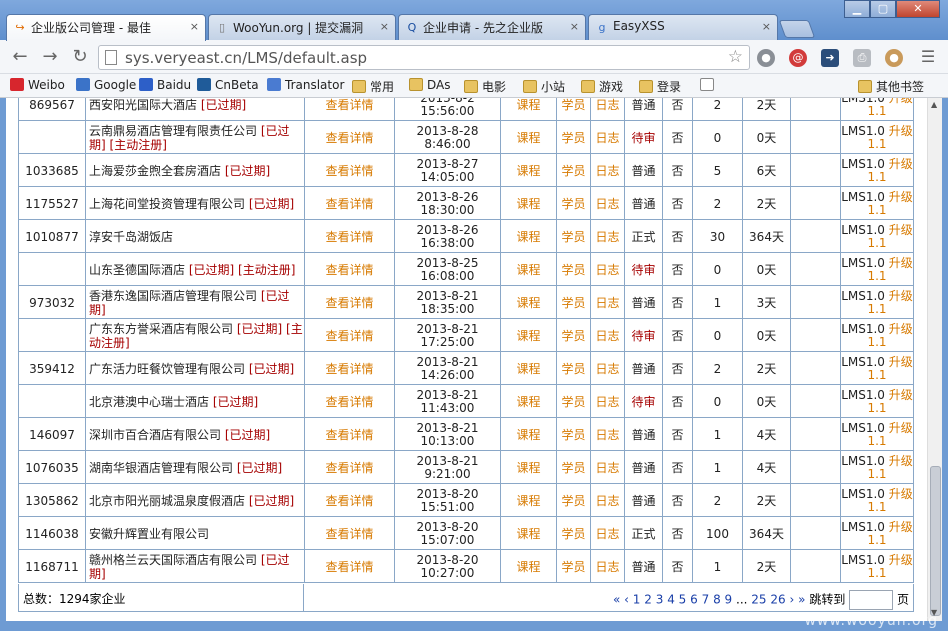 The width and height of the screenshot is (948, 631). I want to click on browser-tab: Q 企业申请 - 先之企业版 ×, so click(492, 27).